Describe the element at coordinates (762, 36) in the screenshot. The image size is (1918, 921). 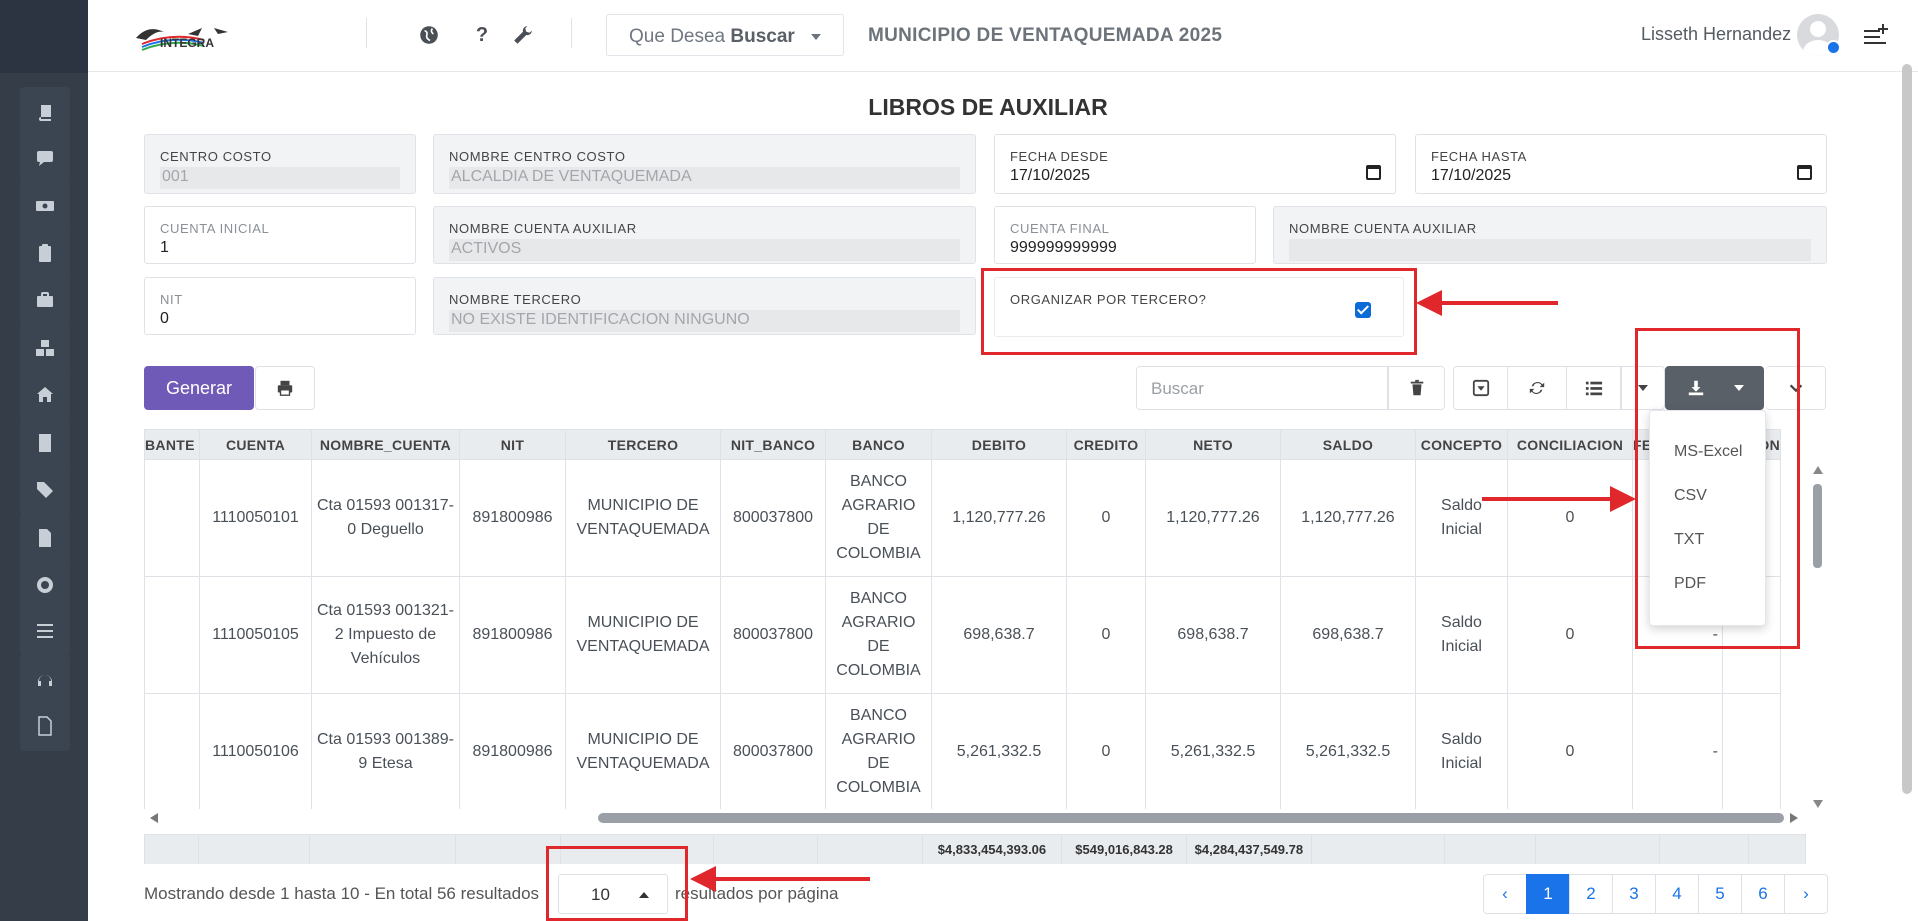
I see `search-select-bold: Buscar` at that location.